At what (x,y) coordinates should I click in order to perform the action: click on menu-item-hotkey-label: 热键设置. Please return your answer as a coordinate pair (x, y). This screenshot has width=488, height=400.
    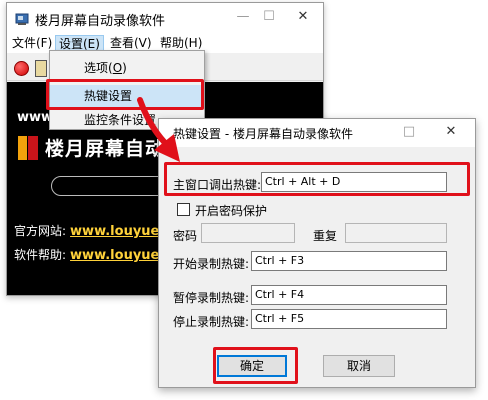
    Looking at the image, I should click on (108, 96).